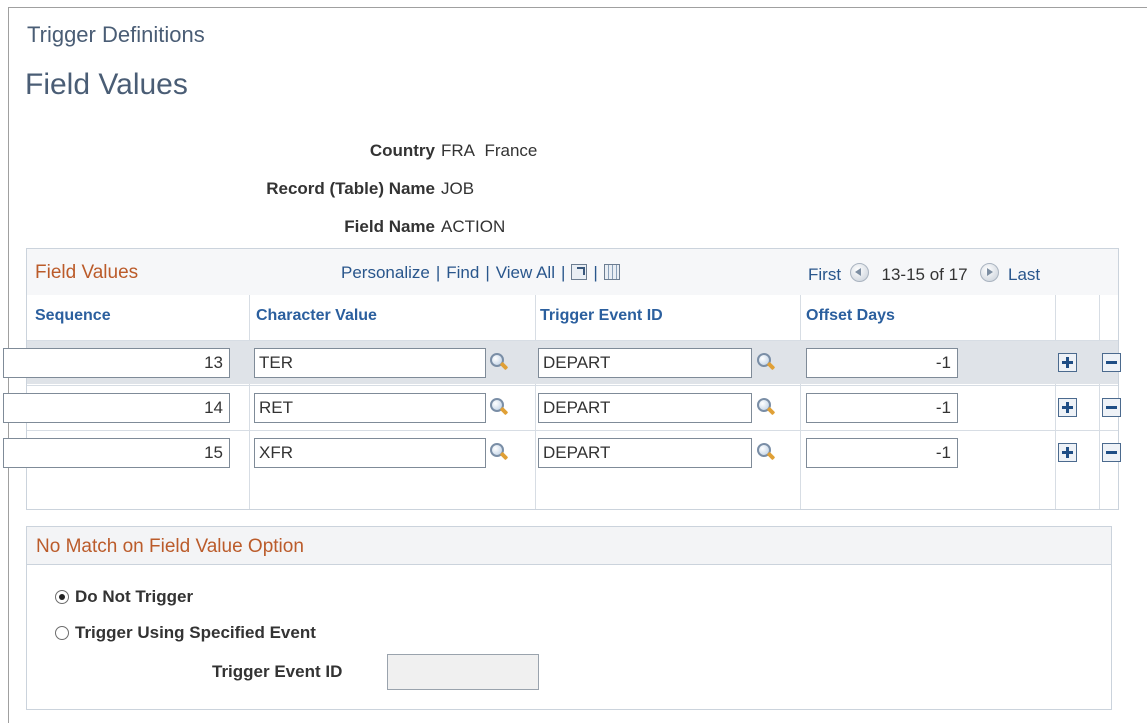 The width and height of the screenshot is (1147, 723). Describe the element at coordinates (73, 315) in the screenshot. I see `col-header-sequence: Sequence` at that location.